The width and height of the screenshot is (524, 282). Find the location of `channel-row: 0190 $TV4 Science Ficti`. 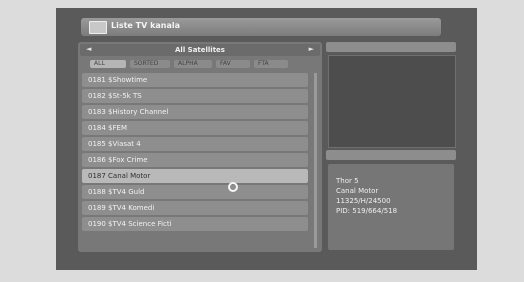

channel-row: 0190 $TV4 Science Ficti is located at coordinates (195, 224).